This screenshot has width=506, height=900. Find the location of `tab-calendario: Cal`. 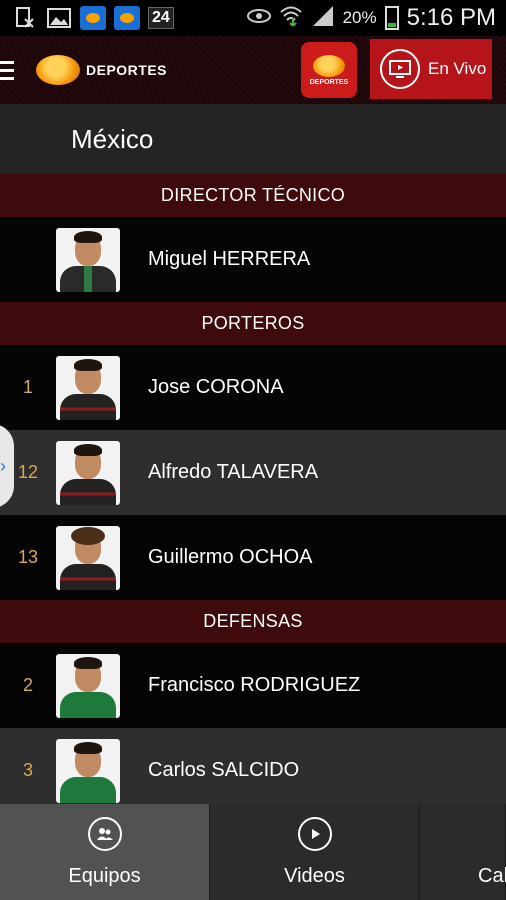

tab-calendario: Cal is located at coordinates (463, 852).